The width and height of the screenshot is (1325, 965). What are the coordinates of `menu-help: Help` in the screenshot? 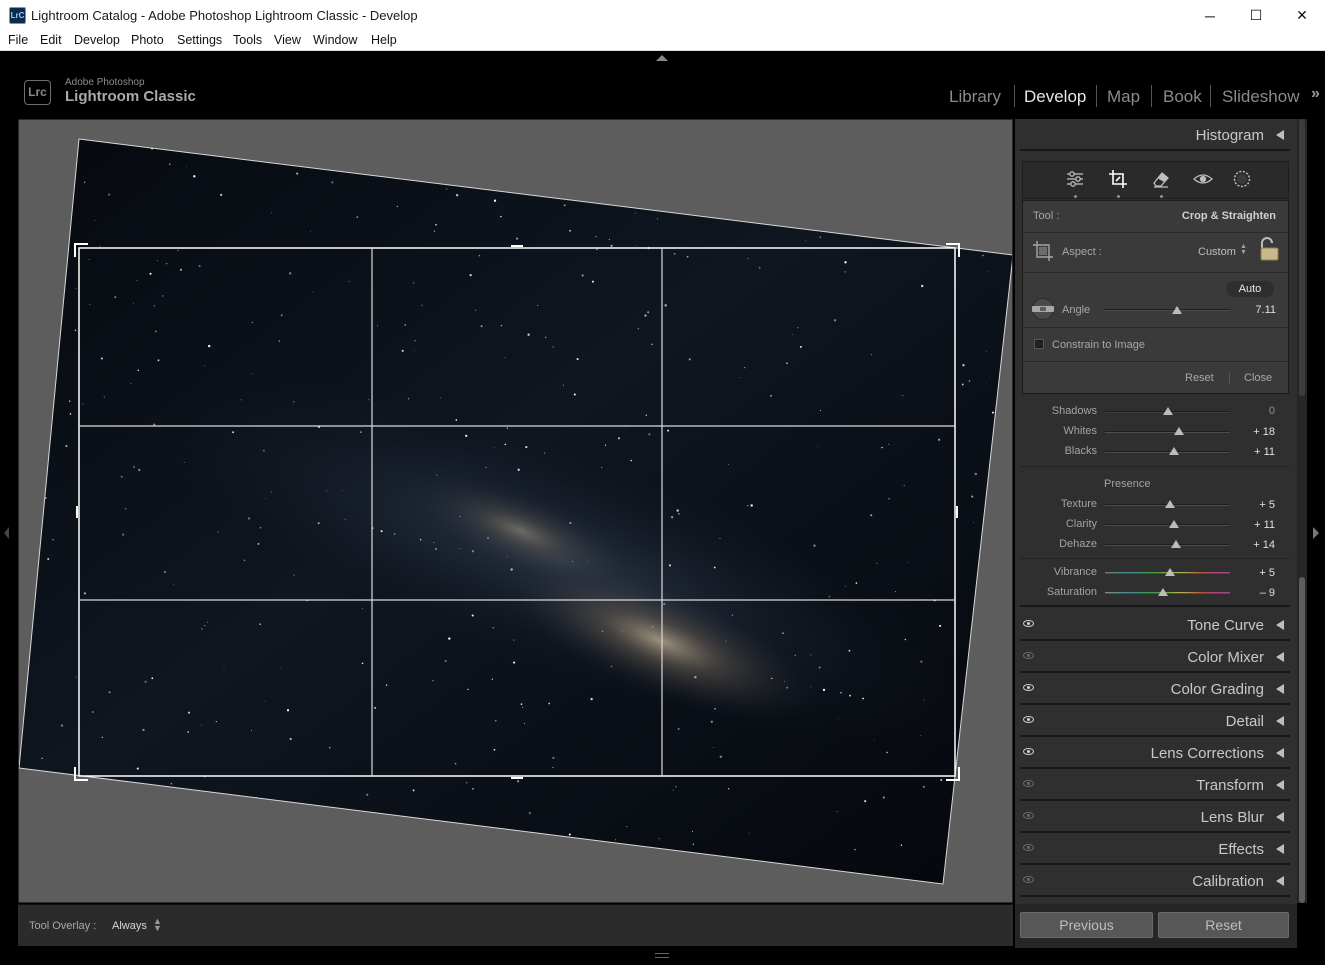 It's located at (384, 40).